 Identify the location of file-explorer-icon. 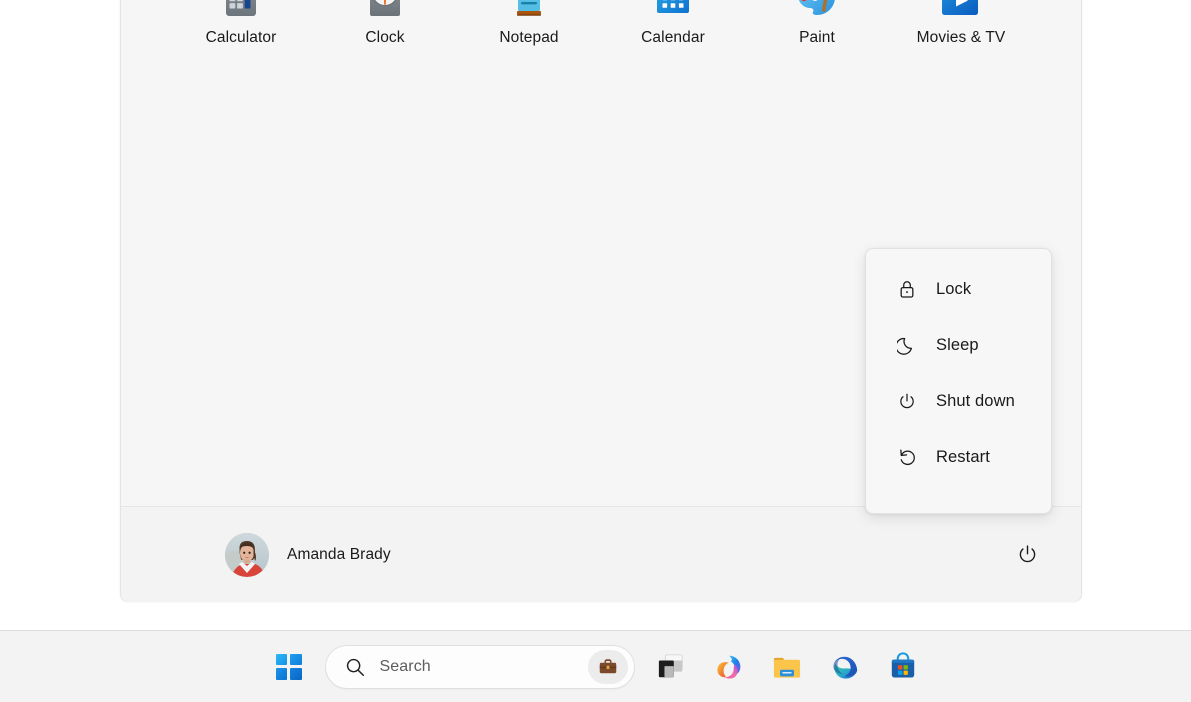
(787, 667).